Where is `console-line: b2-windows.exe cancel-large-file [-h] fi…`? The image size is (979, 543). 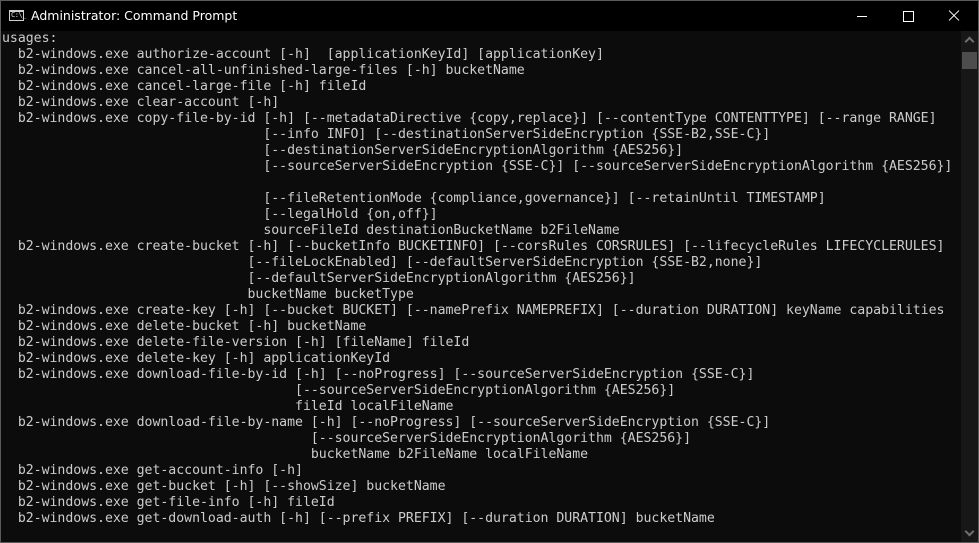
console-line: b2-windows.exe cancel-large-file [-h] fi… is located at coordinates (184, 86).